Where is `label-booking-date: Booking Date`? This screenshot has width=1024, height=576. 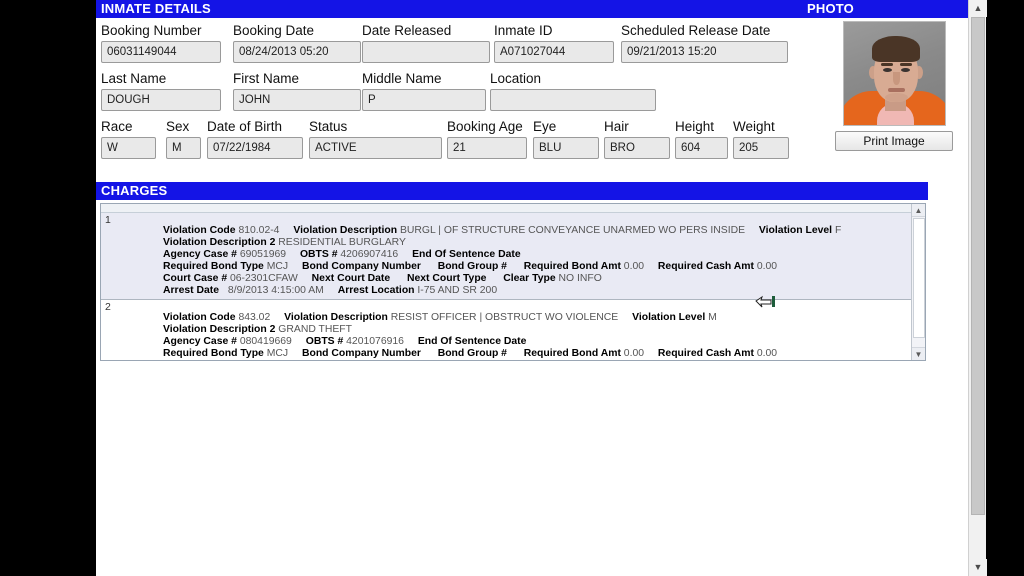
label-booking-date: Booking Date is located at coordinates (274, 30).